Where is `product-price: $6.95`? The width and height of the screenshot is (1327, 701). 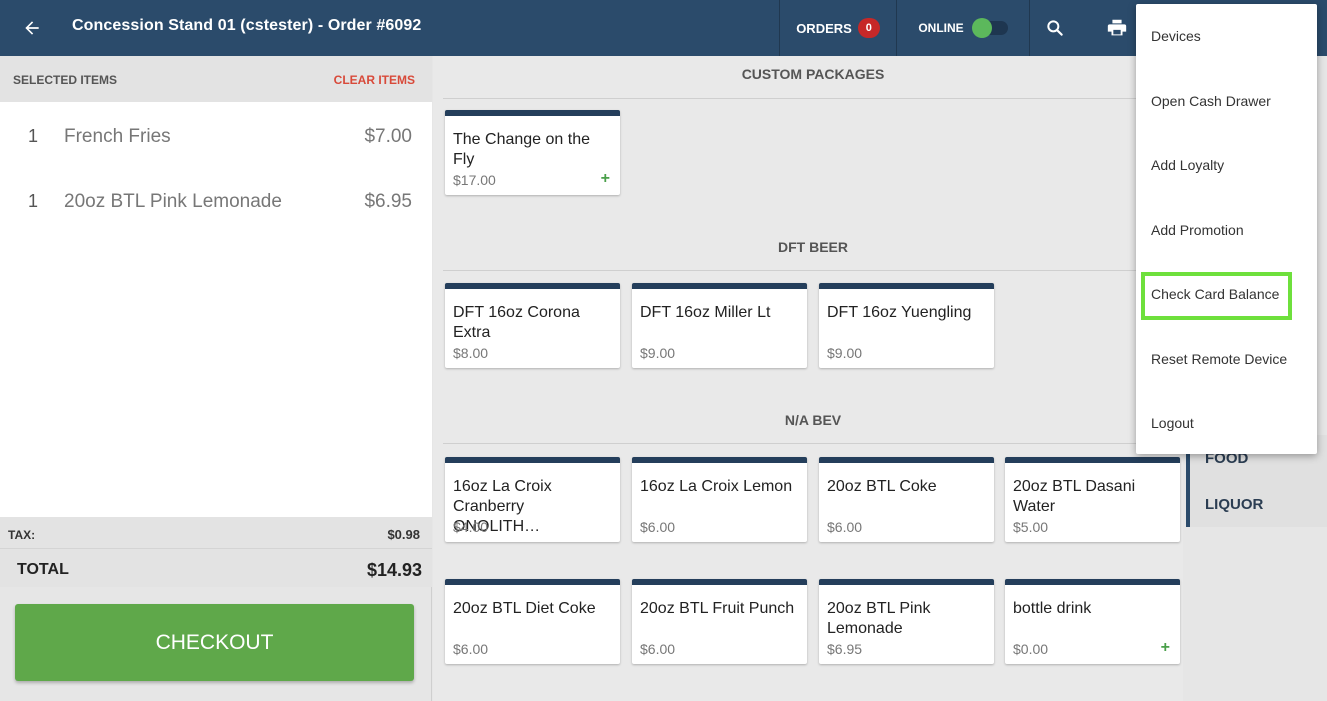 product-price: $6.95 is located at coordinates (845, 649).